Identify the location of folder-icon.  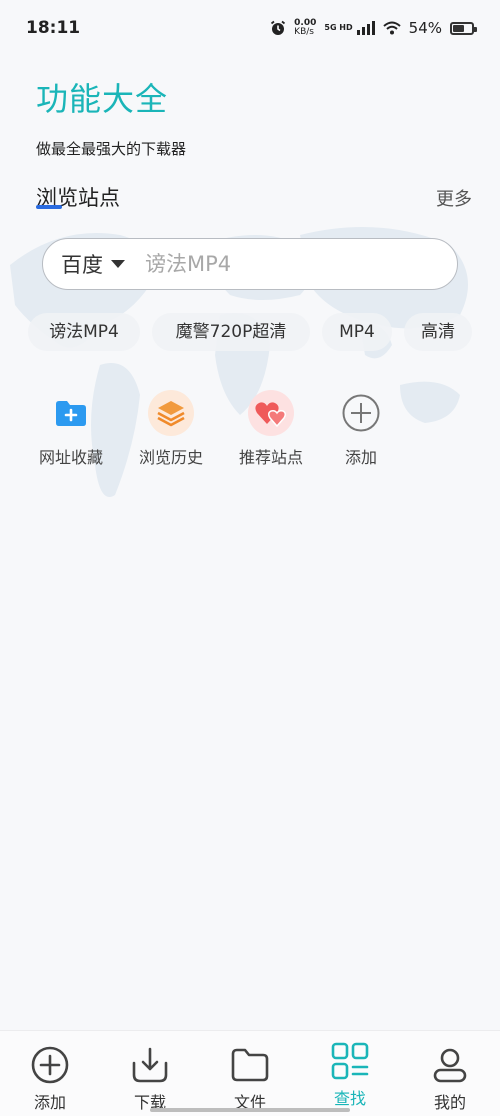
(250, 1065).